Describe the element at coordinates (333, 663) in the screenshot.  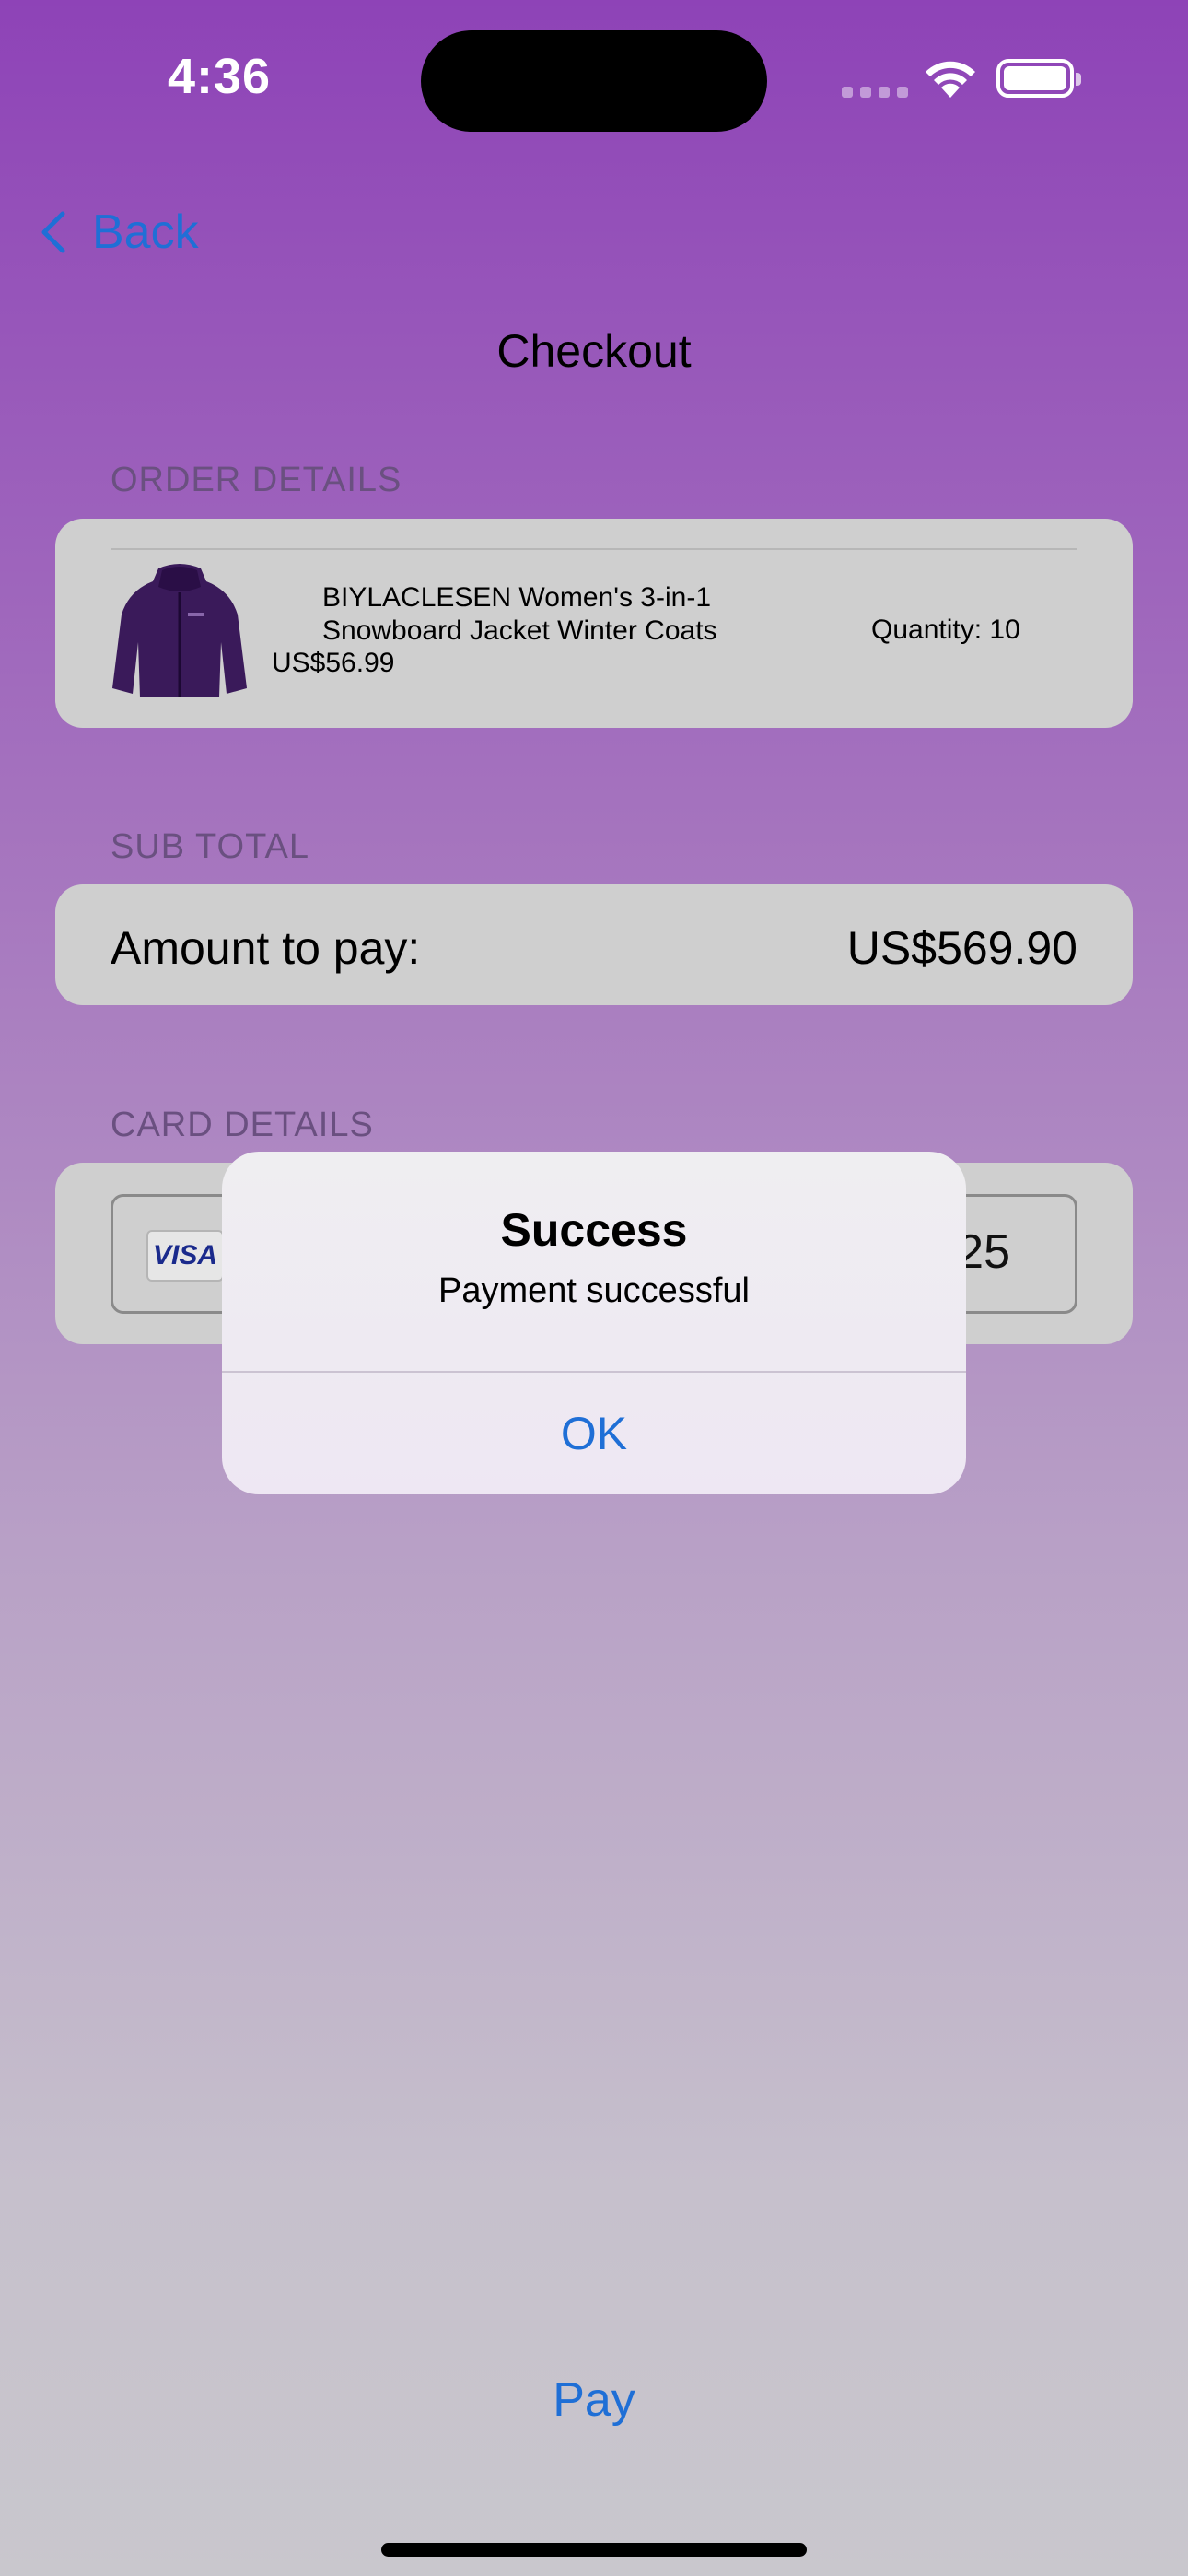
I see `product-price: US$56.99` at that location.